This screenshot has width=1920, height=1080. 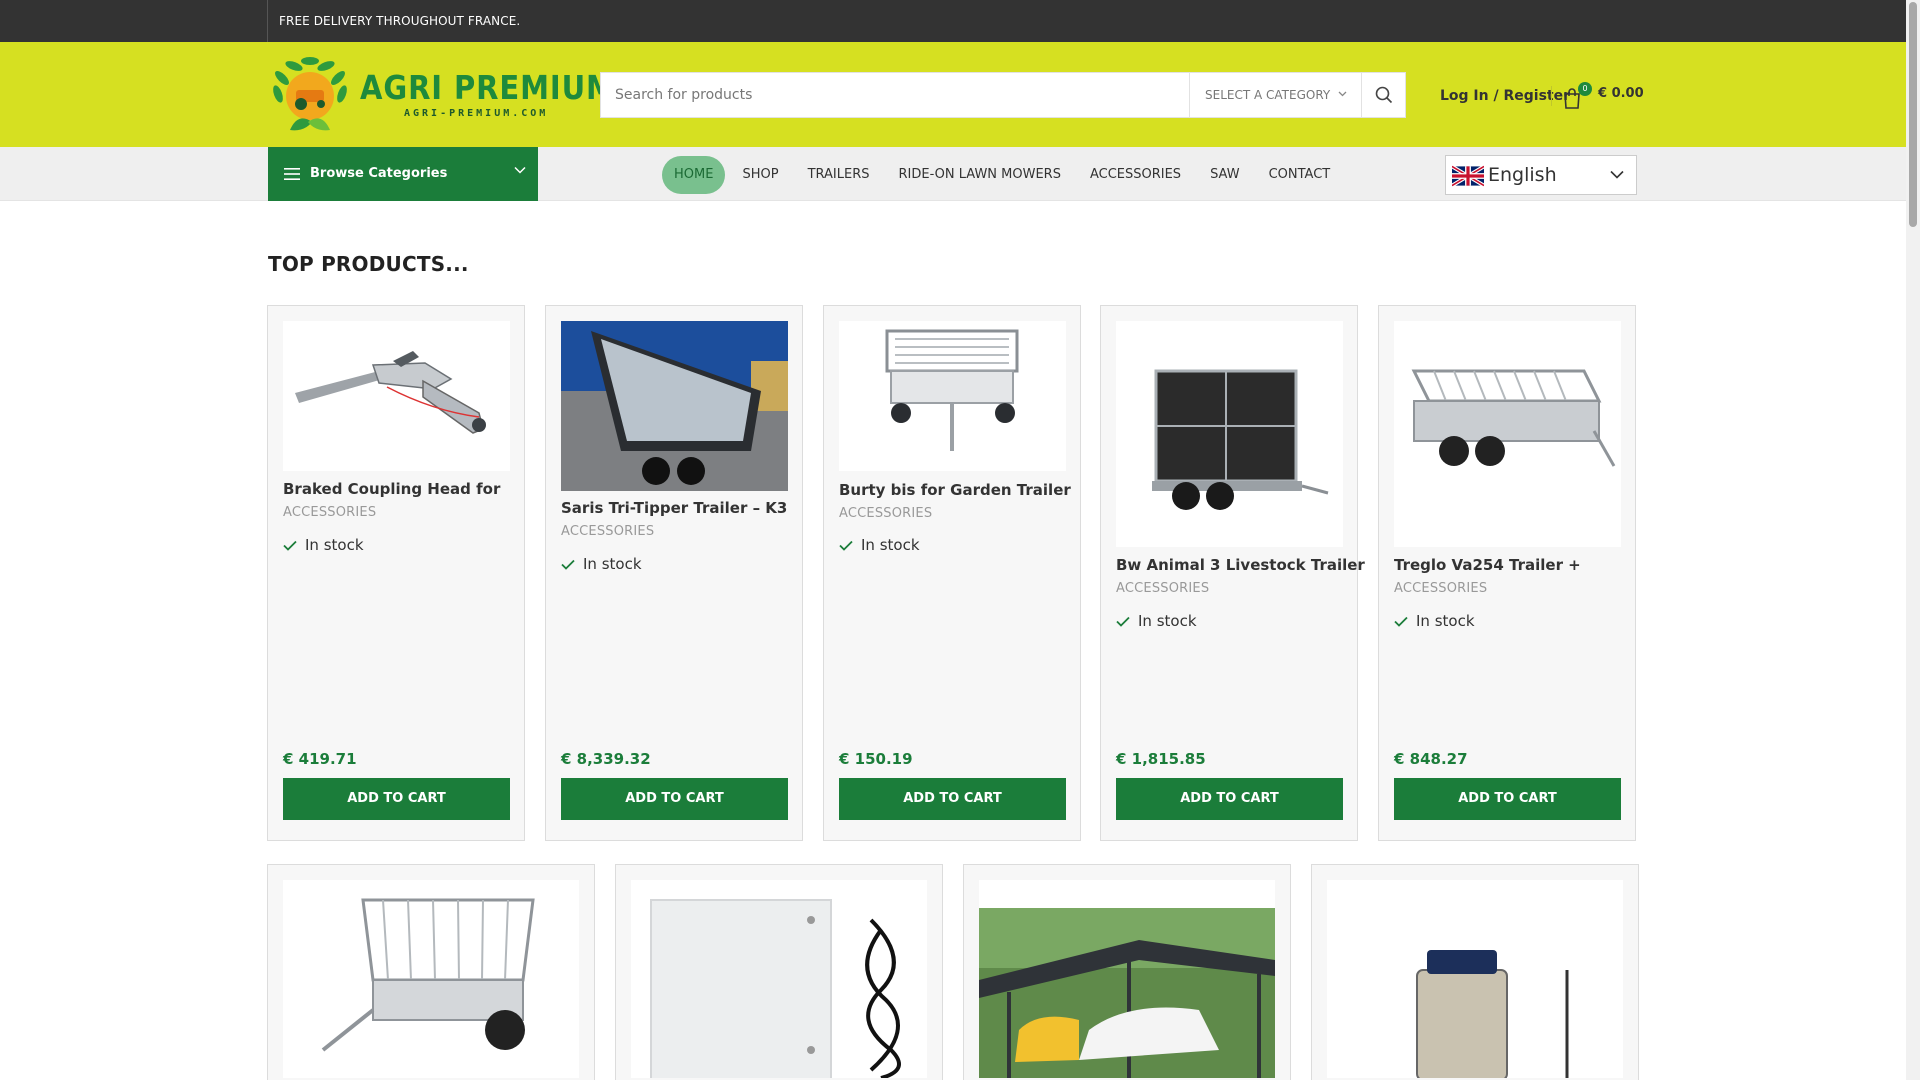 I want to click on search-icon, so click(x=1384, y=95).